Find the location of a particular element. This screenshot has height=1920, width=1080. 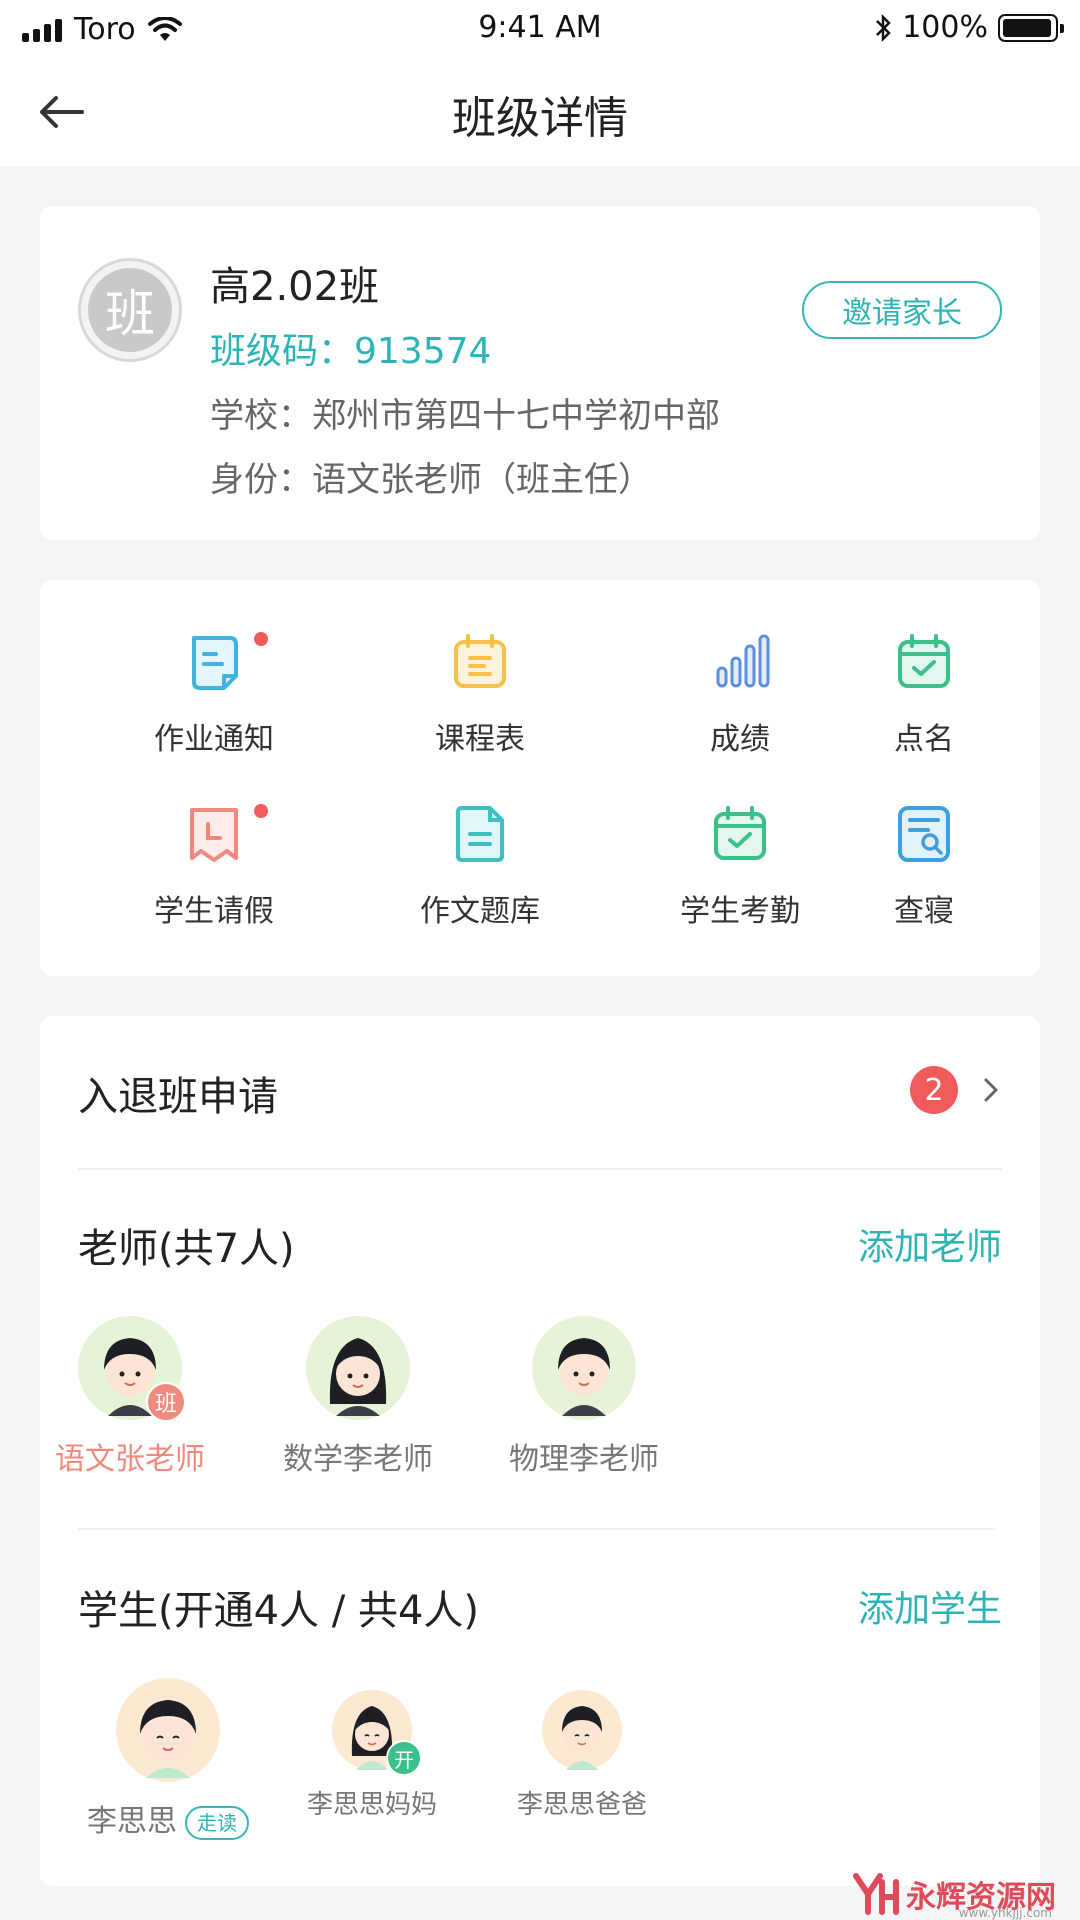

teacher-item: 班 语文张老师 is located at coordinates (130, 1397).